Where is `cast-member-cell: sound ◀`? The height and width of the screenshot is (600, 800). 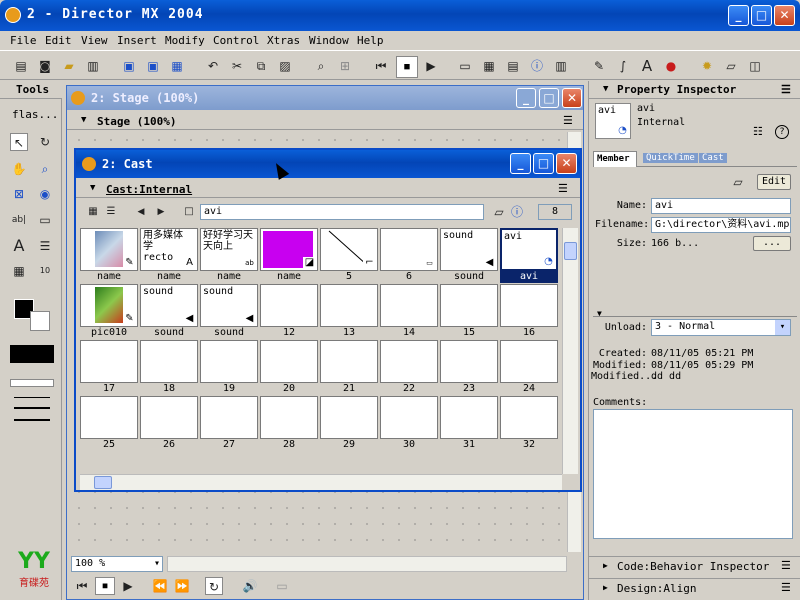
cast-member-cell: sound ◀ is located at coordinates (229, 305).